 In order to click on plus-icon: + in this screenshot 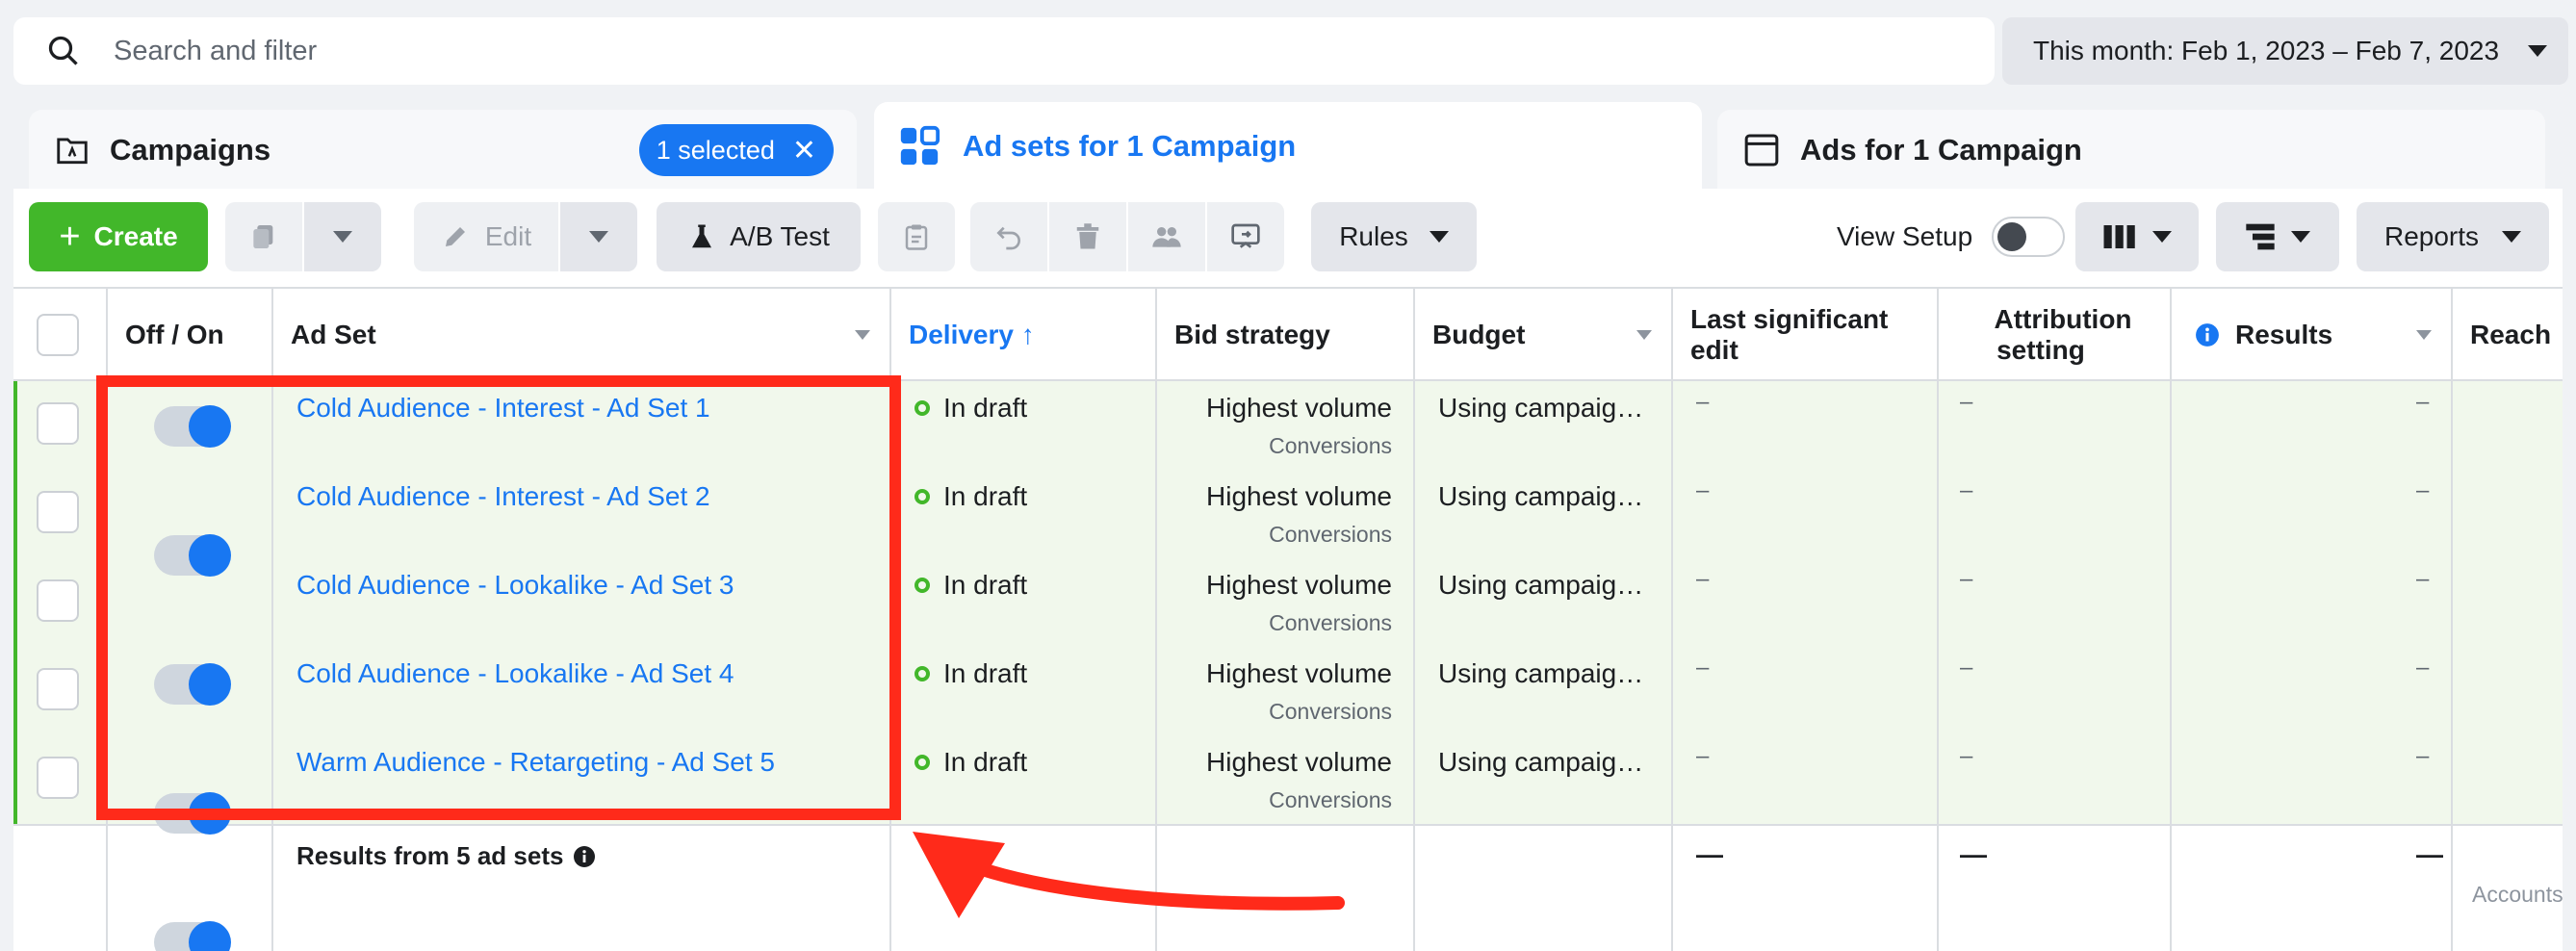, I will do `click(70, 236)`.